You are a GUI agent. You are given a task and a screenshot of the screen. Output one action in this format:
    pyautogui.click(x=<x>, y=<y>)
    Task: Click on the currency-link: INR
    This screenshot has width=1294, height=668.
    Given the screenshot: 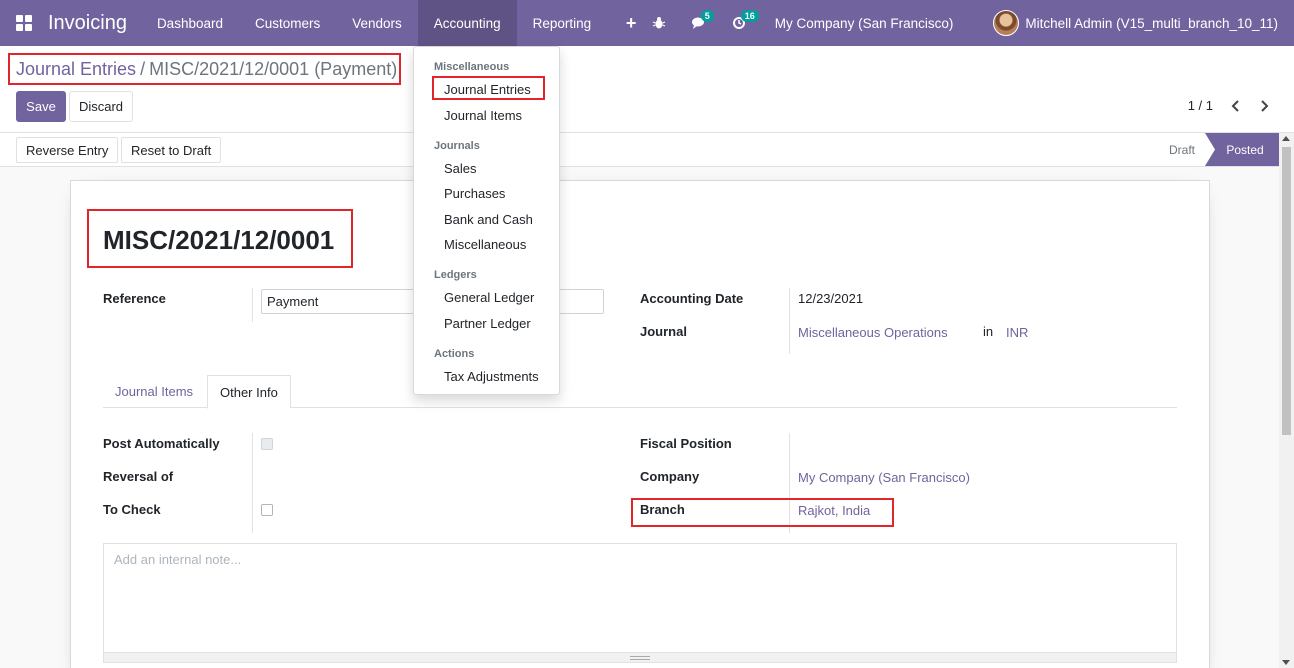 What is the action you would take?
    pyautogui.click(x=1017, y=332)
    